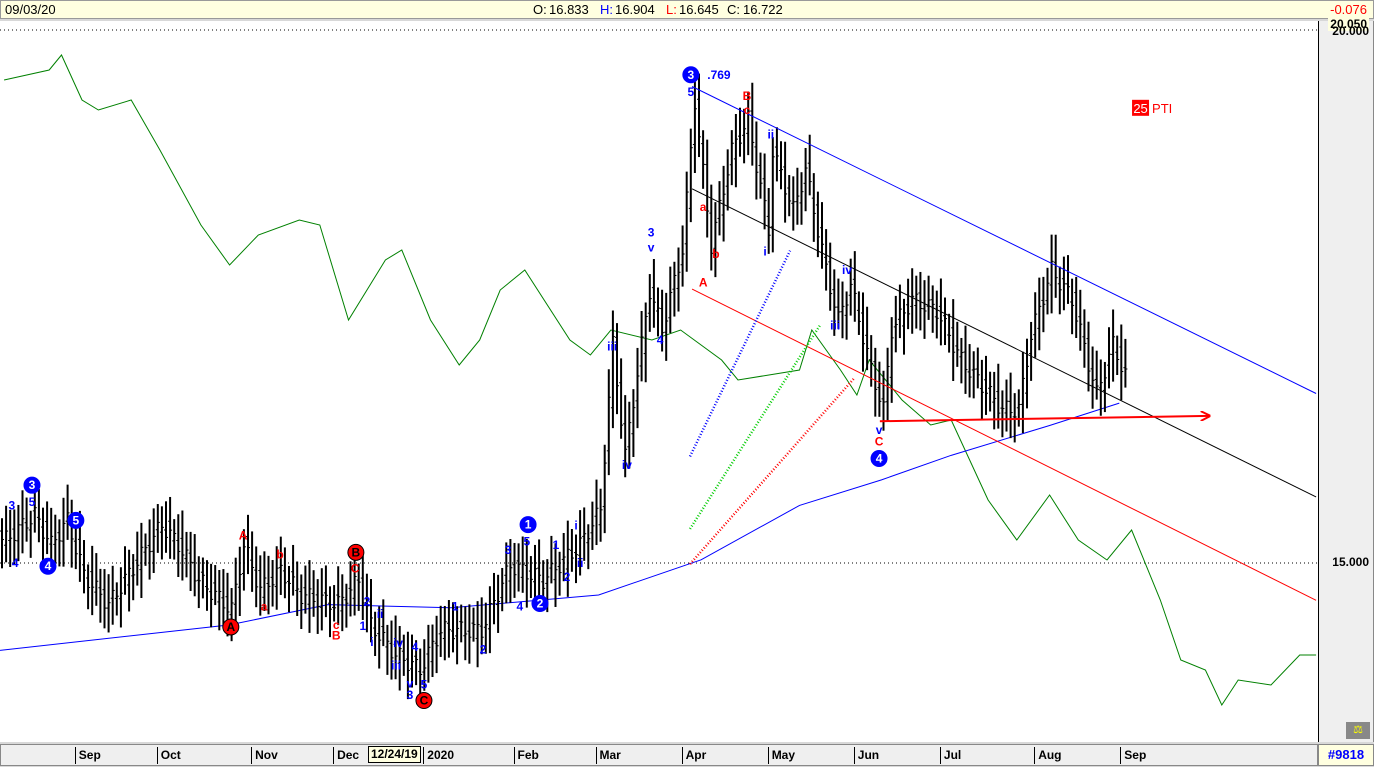 Image resolution: width=1374 pixels, height=767 pixels. Describe the element at coordinates (1350, 562) in the screenshot. I see `price-tick-15: 15.000` at that location.